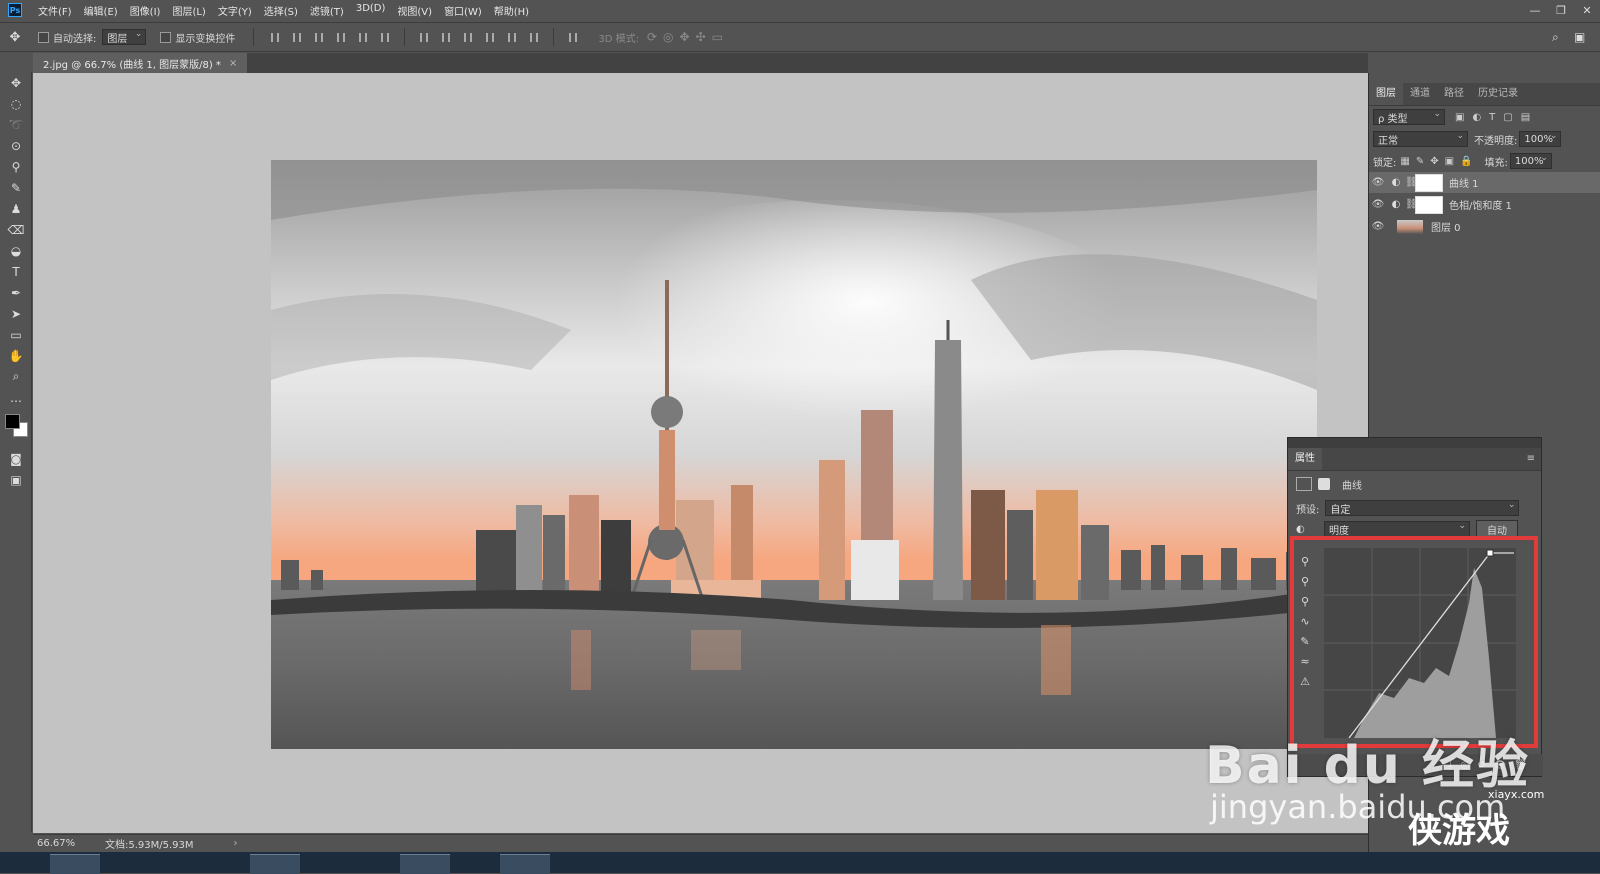 This screenshot has width=1600, height=874. What do you see at coordinates (1305, 459) in the screenshot?
I see `tab-properties: 属性` at bounding box center [1305, 459].